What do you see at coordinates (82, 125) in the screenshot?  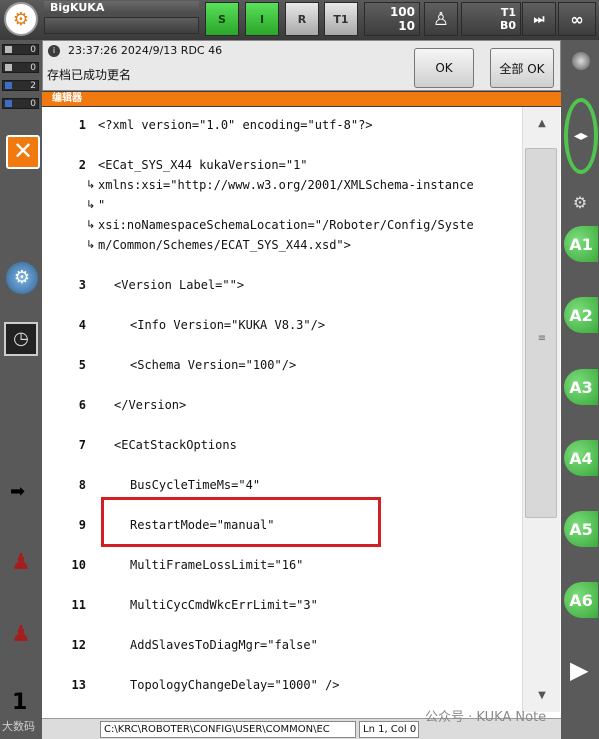 I see `line-number: 1` at bounding box center [82, 125].